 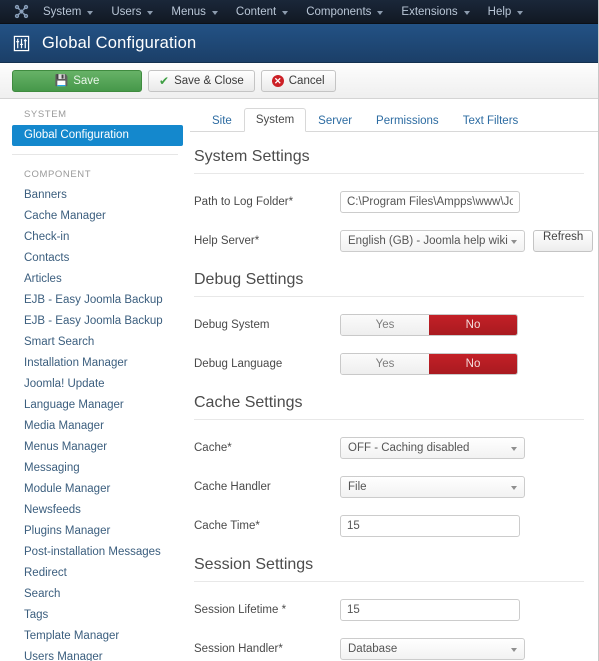 I want to click on label-cache-time: Cache Time*, so click(x=267, y=526).